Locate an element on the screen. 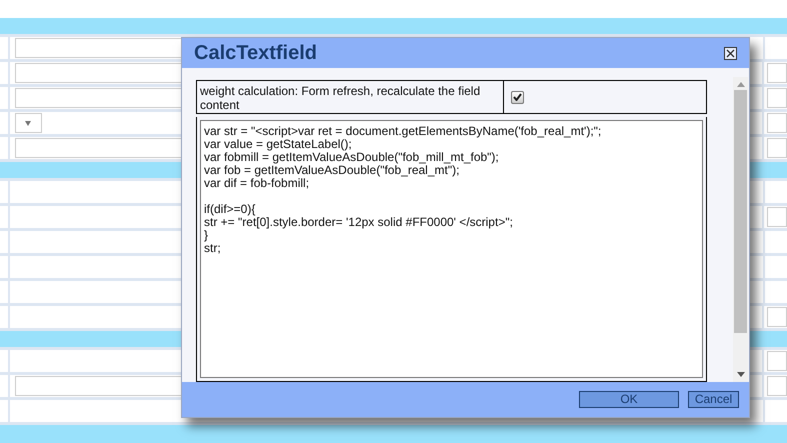  scroll-down-icon is located at coordinates (740, 374).